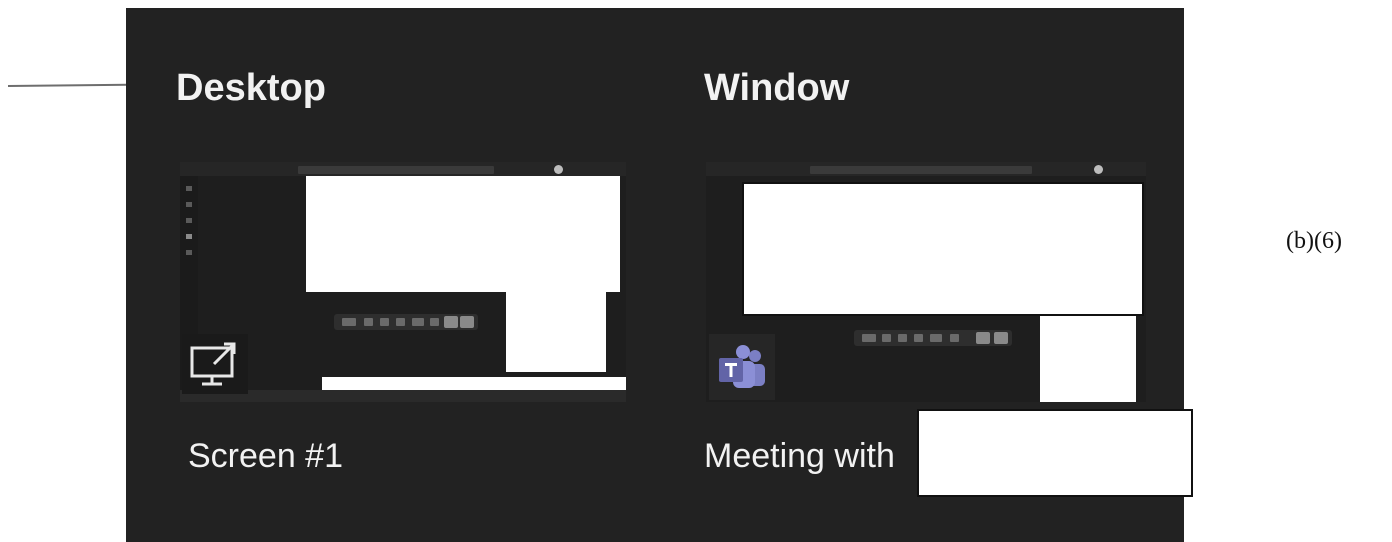  Describe the element at coordinates (799, 456) in the screenshot. I see `window-caption: Meeting with` at that location.